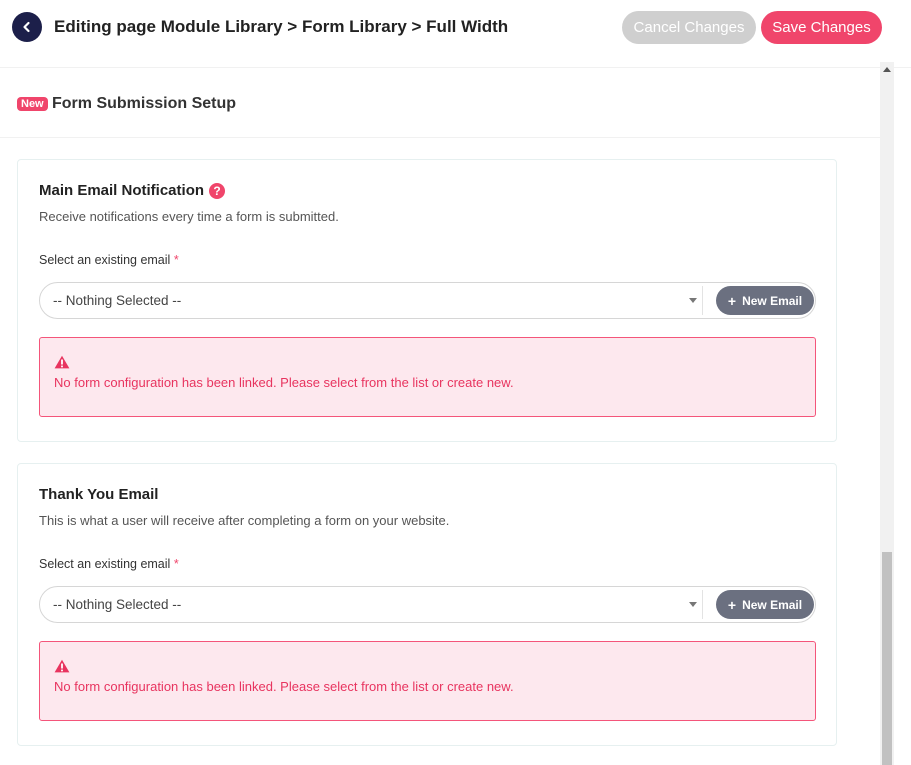 This screenshot has width=911, height=765. I want to click on card-title: Main Email Notification ?, so click(132, 190).